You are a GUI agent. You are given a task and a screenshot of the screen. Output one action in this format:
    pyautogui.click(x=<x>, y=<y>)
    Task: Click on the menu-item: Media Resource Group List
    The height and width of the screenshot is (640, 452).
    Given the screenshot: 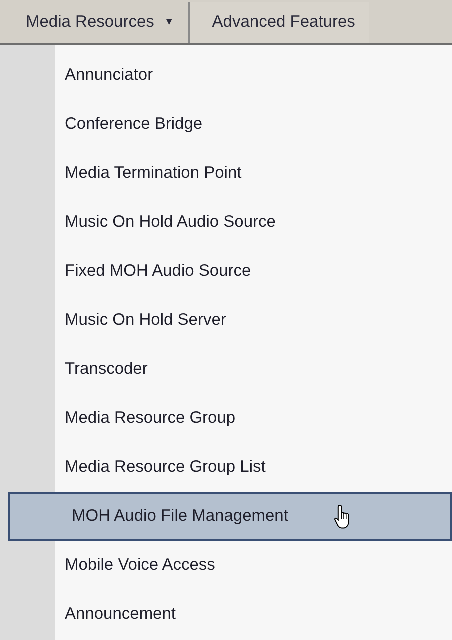 What is the action you would take?
    pyautogui.click(x=226, y=467)
    